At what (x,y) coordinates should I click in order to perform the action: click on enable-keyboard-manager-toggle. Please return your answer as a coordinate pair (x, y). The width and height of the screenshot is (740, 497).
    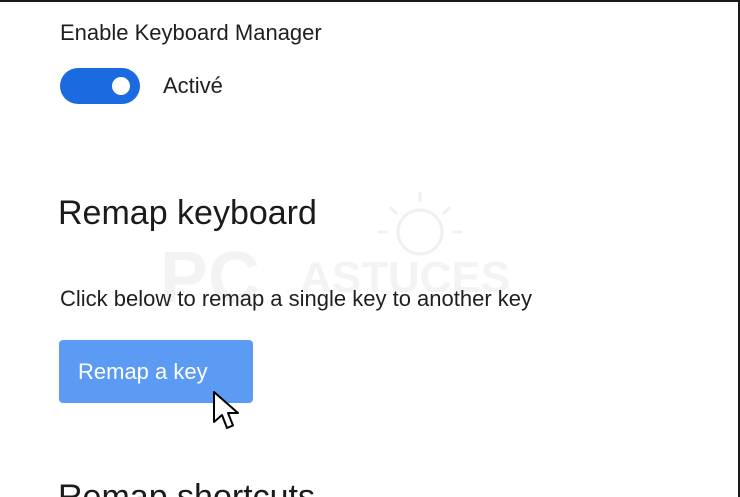
    Looking at the image, I should click on (100, 86).